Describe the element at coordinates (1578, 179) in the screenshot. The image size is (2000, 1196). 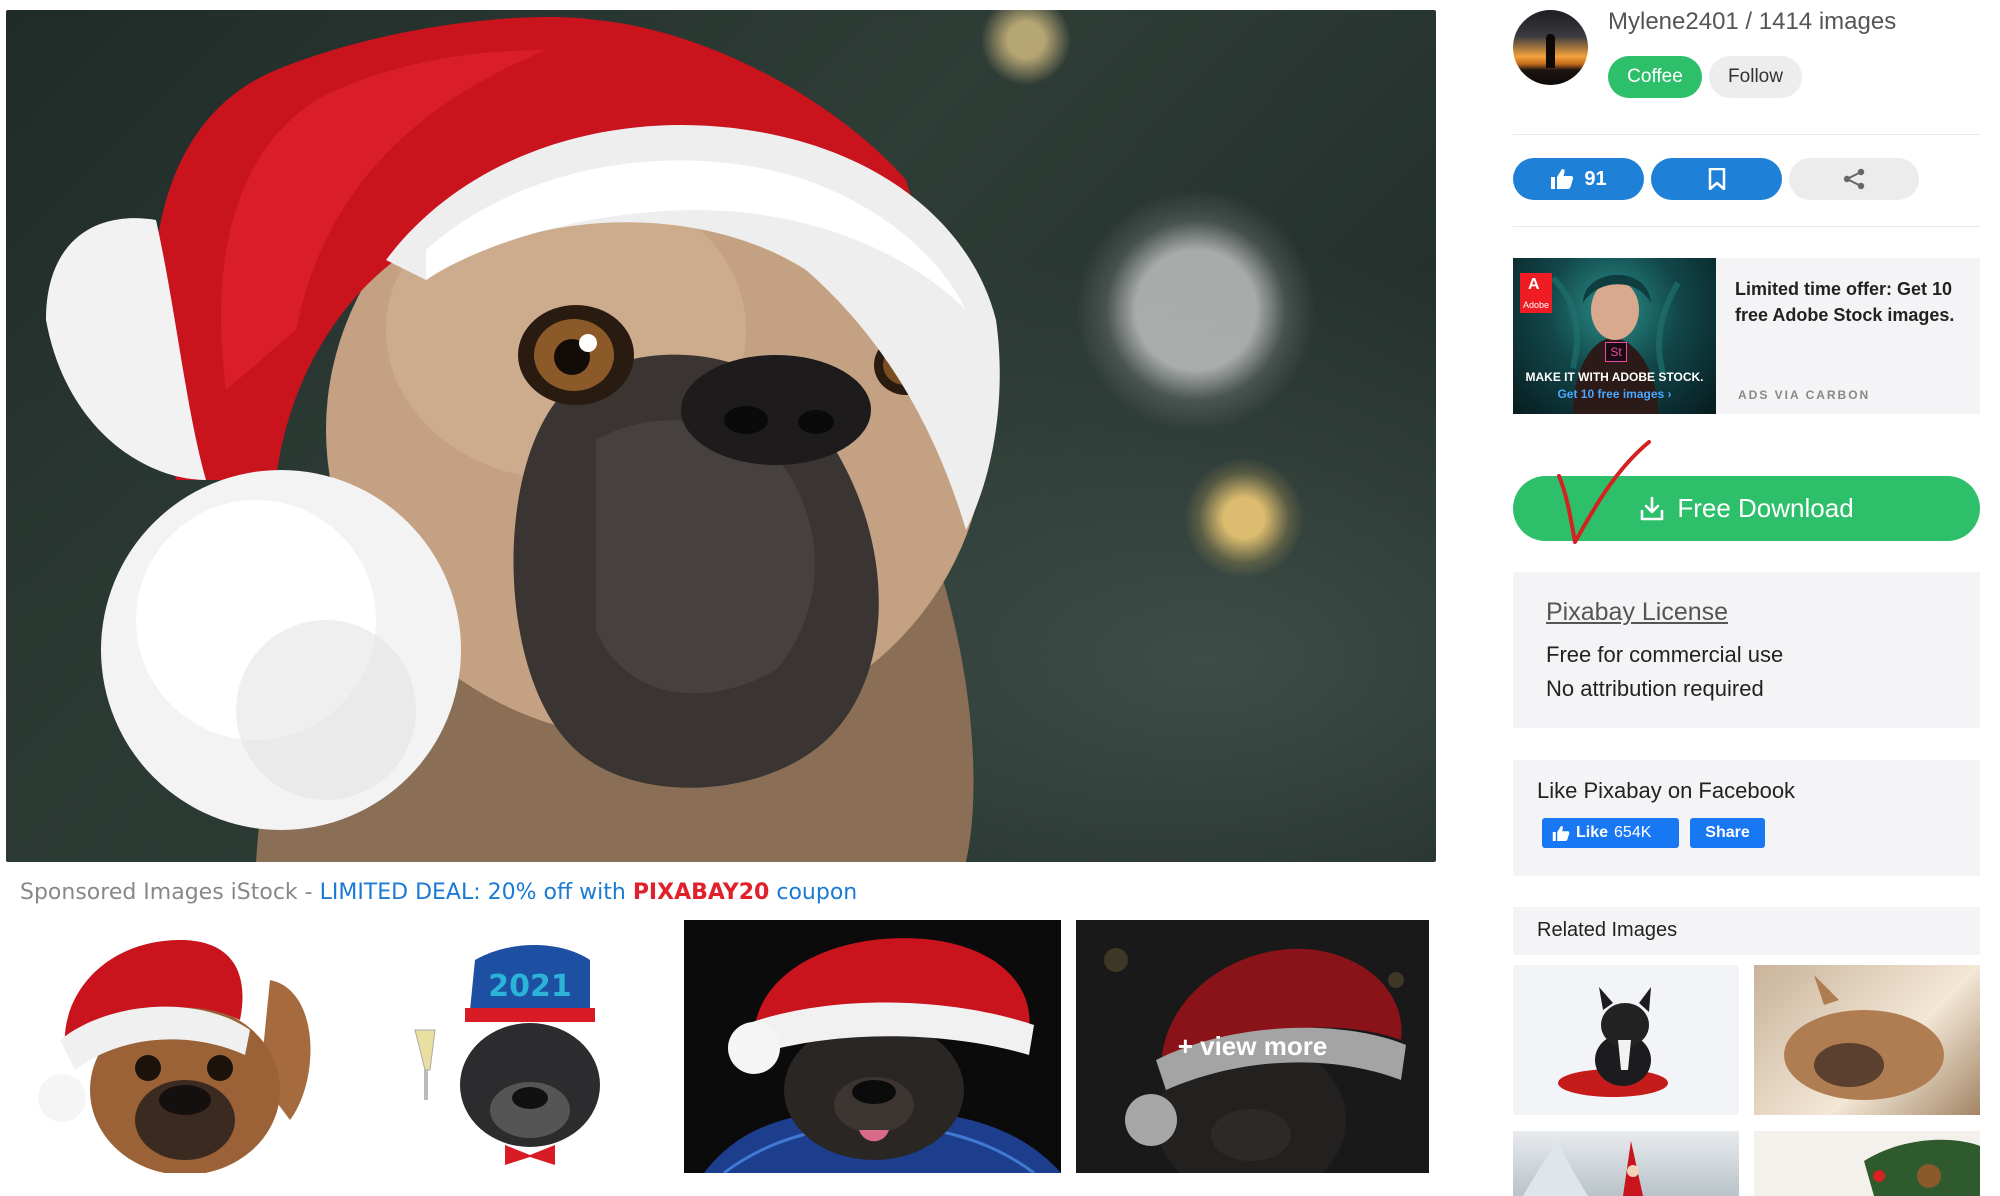
I see `like-button: 91` at that location.